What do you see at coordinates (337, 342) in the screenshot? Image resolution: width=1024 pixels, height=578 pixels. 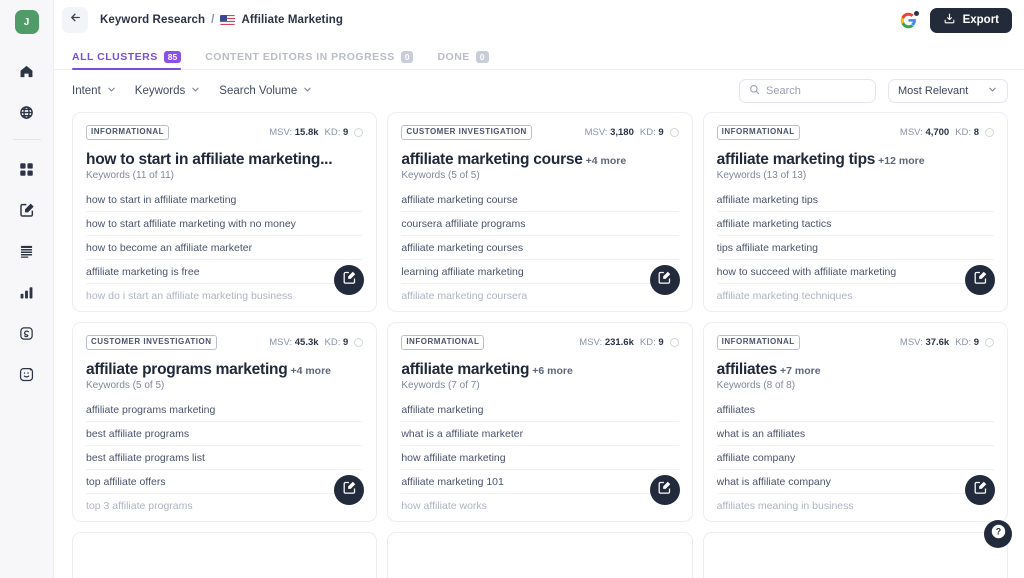 I see `kd-metric: KD: 9` at bounding box center [337, 342].